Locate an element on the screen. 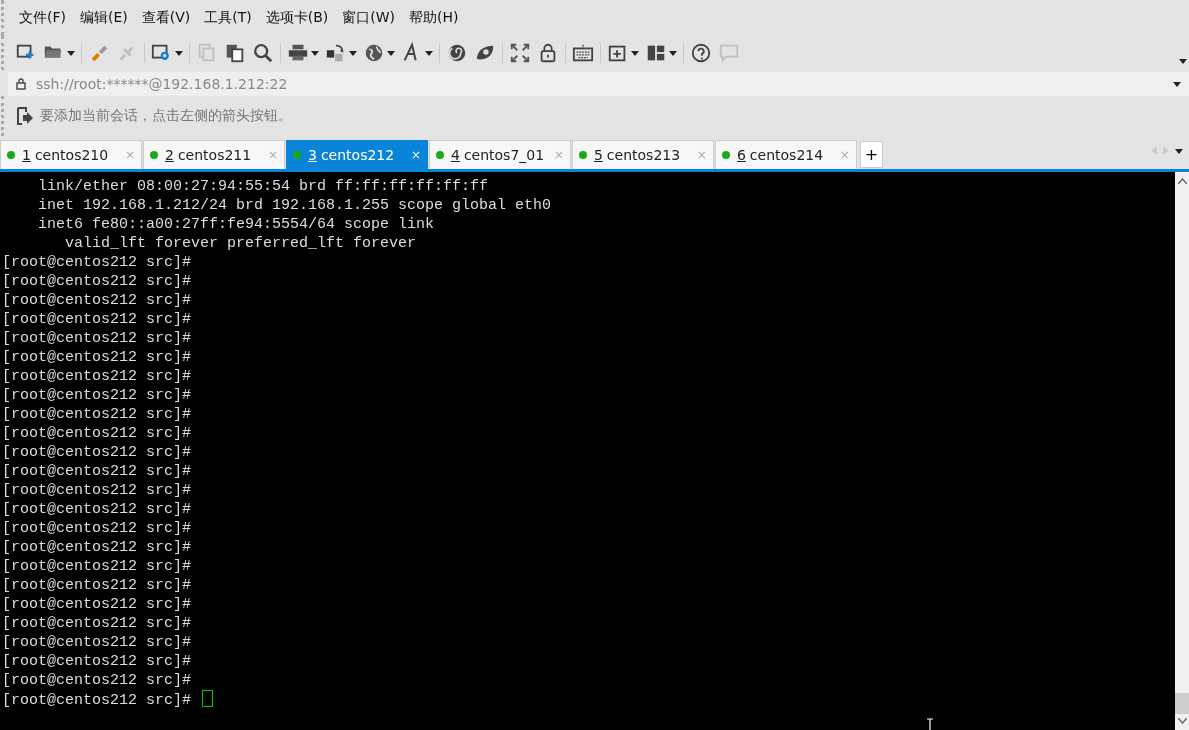 This screenshot has width=1189, height=730. cursor is located at coordinates (208, 698).